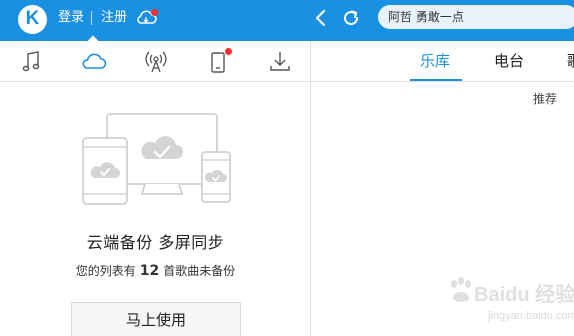 The height and width of the screenshot is (336, 574). I want to click on search-input: 阿哲 勇敢一点, so click(476, 17).